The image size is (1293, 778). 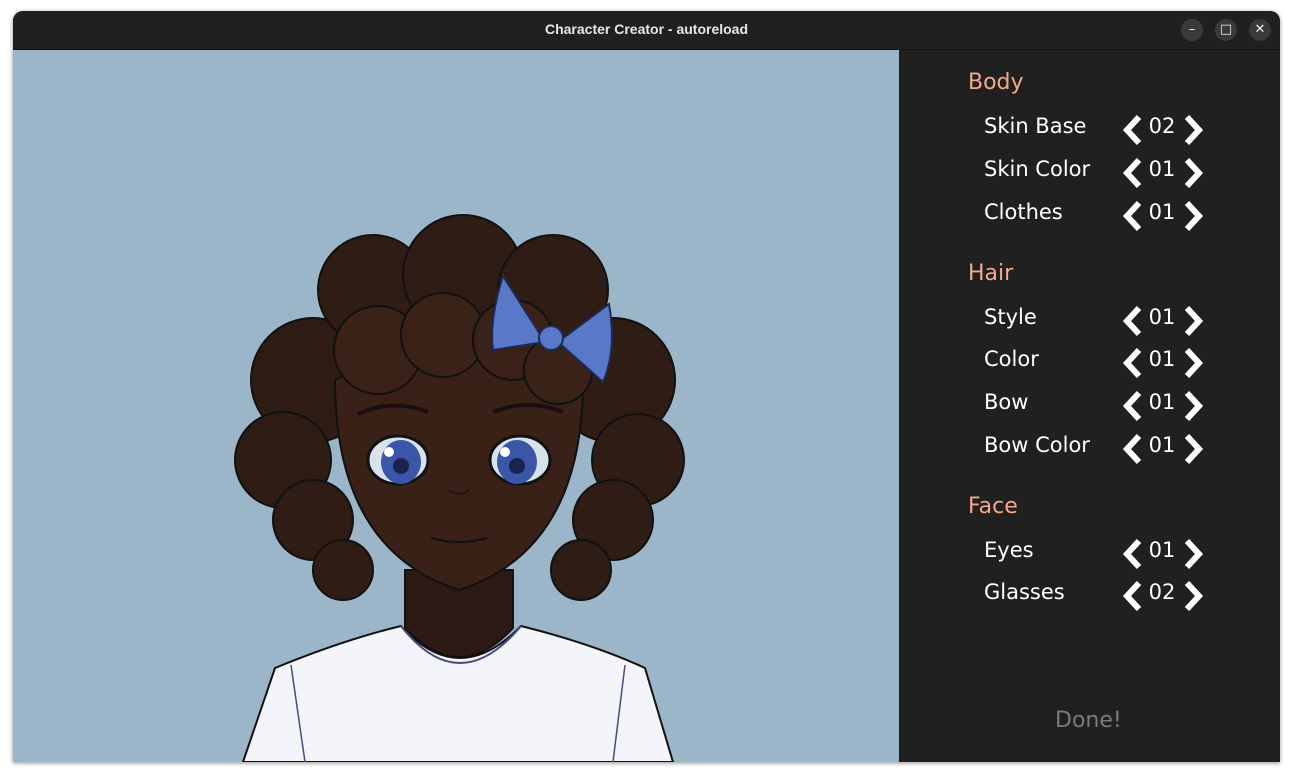 What do you see at coordinates (1114, 405) in the screenshot?
I see `option-row-hair-2: Bow 01` at bounding box center [1114, 405].